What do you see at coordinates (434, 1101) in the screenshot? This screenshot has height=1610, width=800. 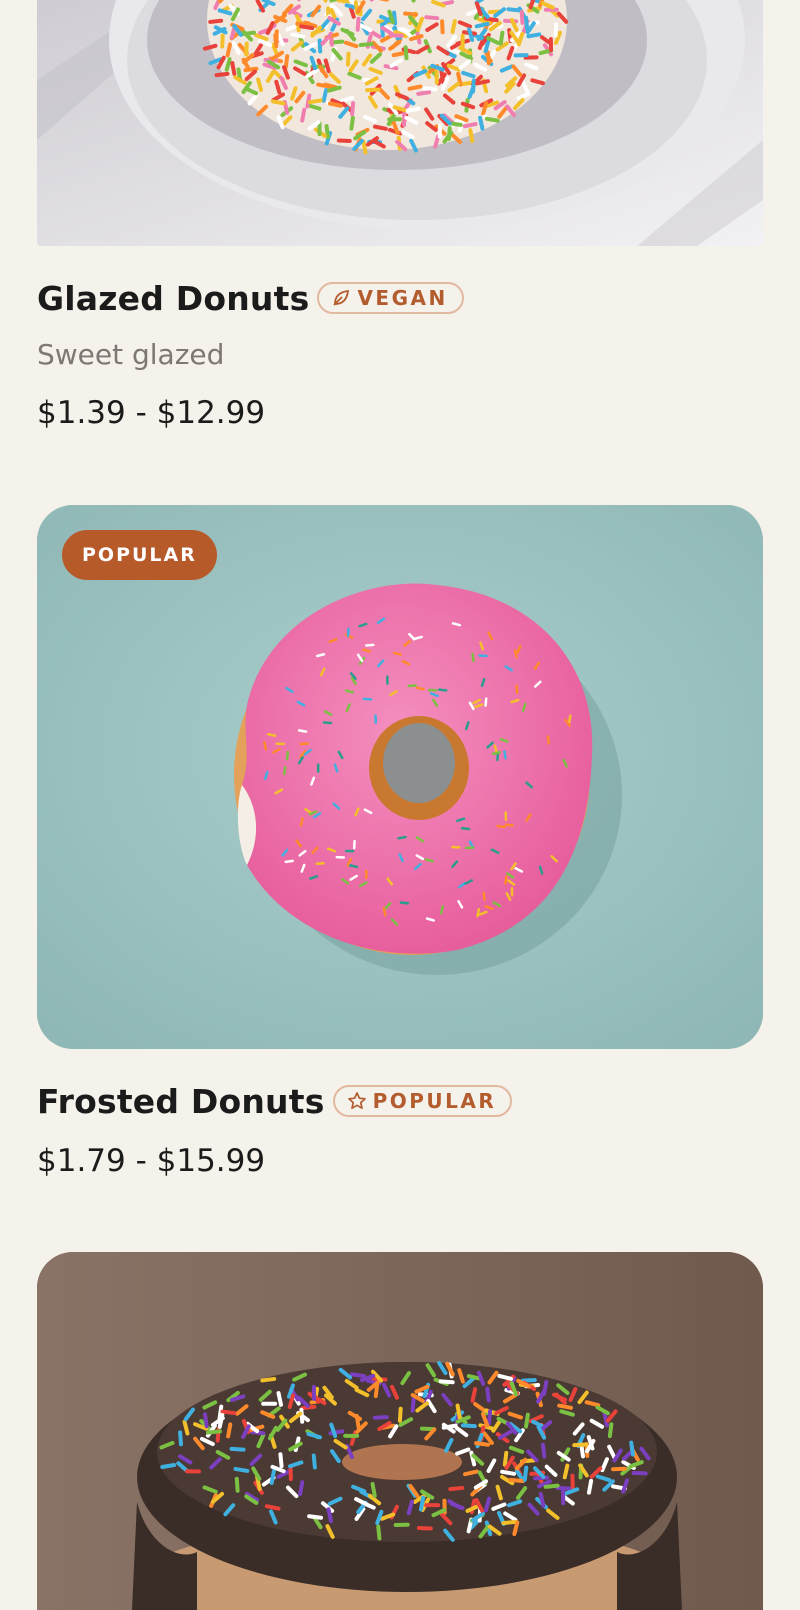 I see `tag-label: POPULAR` at bounding box center [434, 1101].